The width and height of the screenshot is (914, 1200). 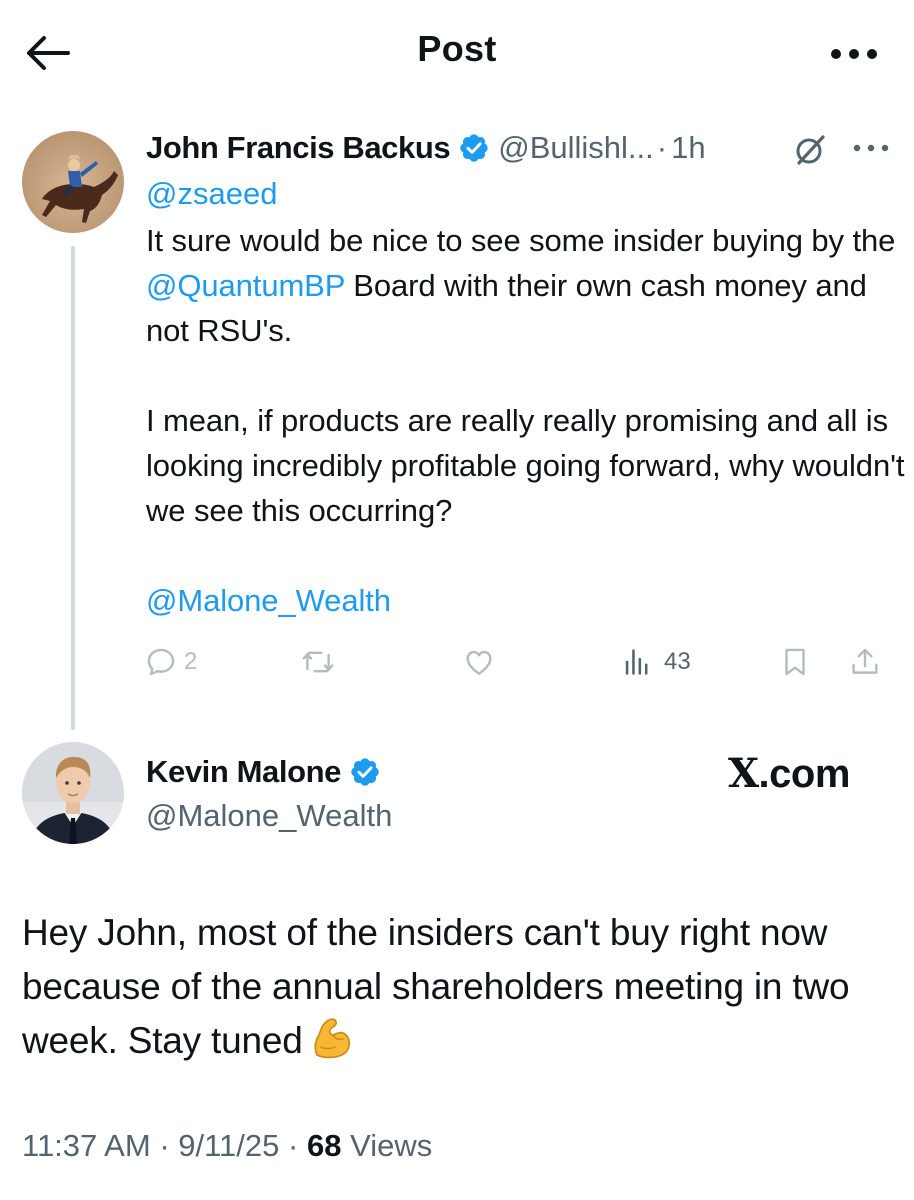 I want to click on share-button, so click(x=865, y=662).